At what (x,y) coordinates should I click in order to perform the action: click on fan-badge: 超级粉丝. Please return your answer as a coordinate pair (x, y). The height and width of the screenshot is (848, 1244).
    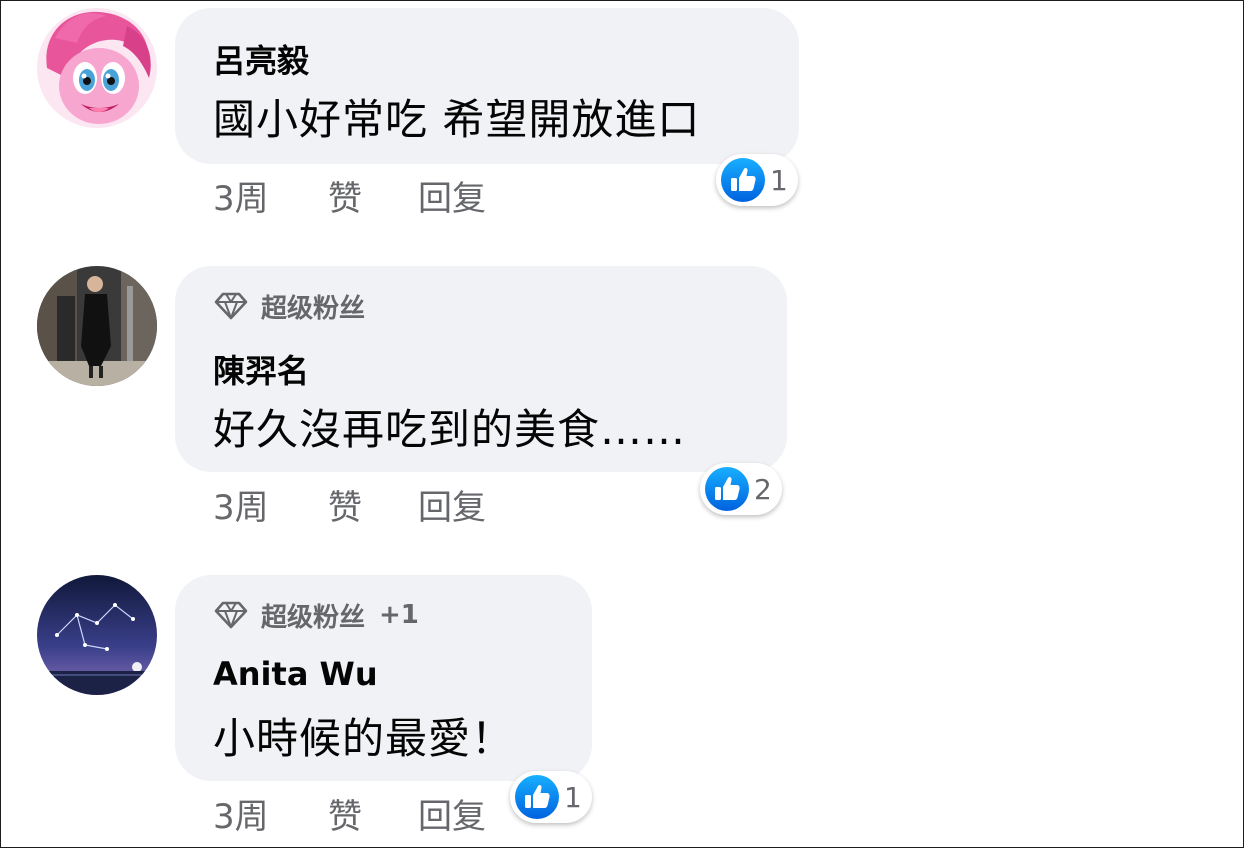
    Looking at the image, I should click on (289, 306).